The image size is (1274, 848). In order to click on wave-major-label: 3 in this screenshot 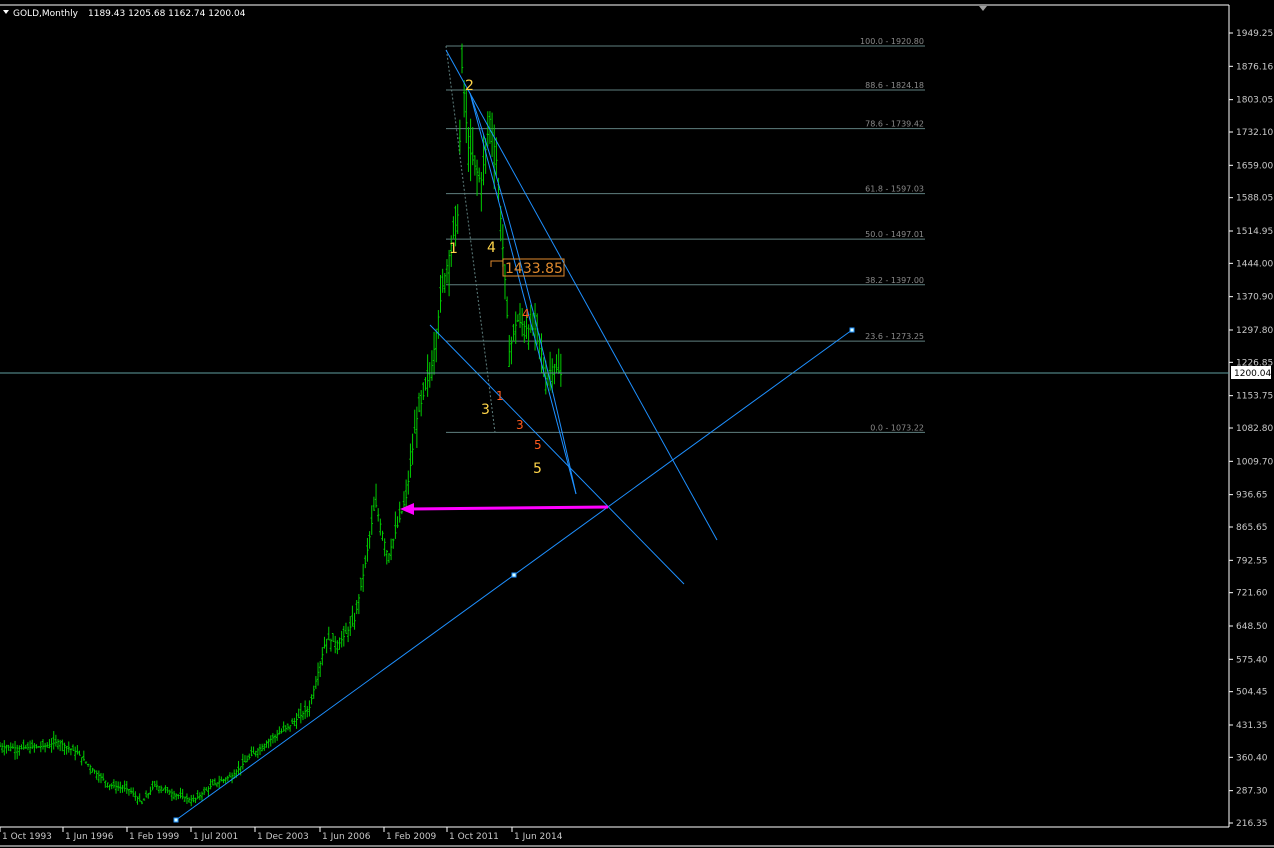, I will do `click(485, 410)`.